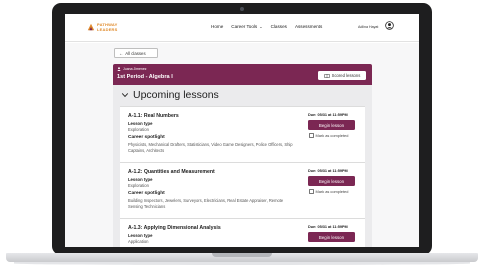  What do you see at coordinates (242, 255) in the screenshot?
I see `laptop-notch` at bounding box center [242, 255].